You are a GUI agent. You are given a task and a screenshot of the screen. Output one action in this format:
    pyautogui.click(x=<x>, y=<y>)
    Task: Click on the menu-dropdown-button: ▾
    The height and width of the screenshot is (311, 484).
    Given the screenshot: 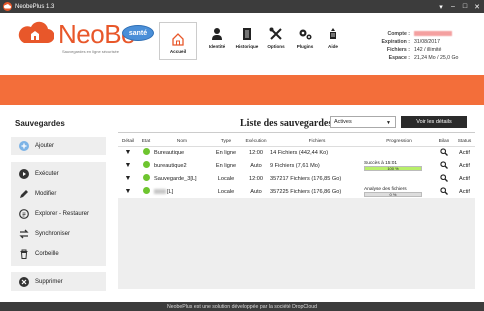 What is the action you would take?
    pyautogui.click(x=441, y=6)
    